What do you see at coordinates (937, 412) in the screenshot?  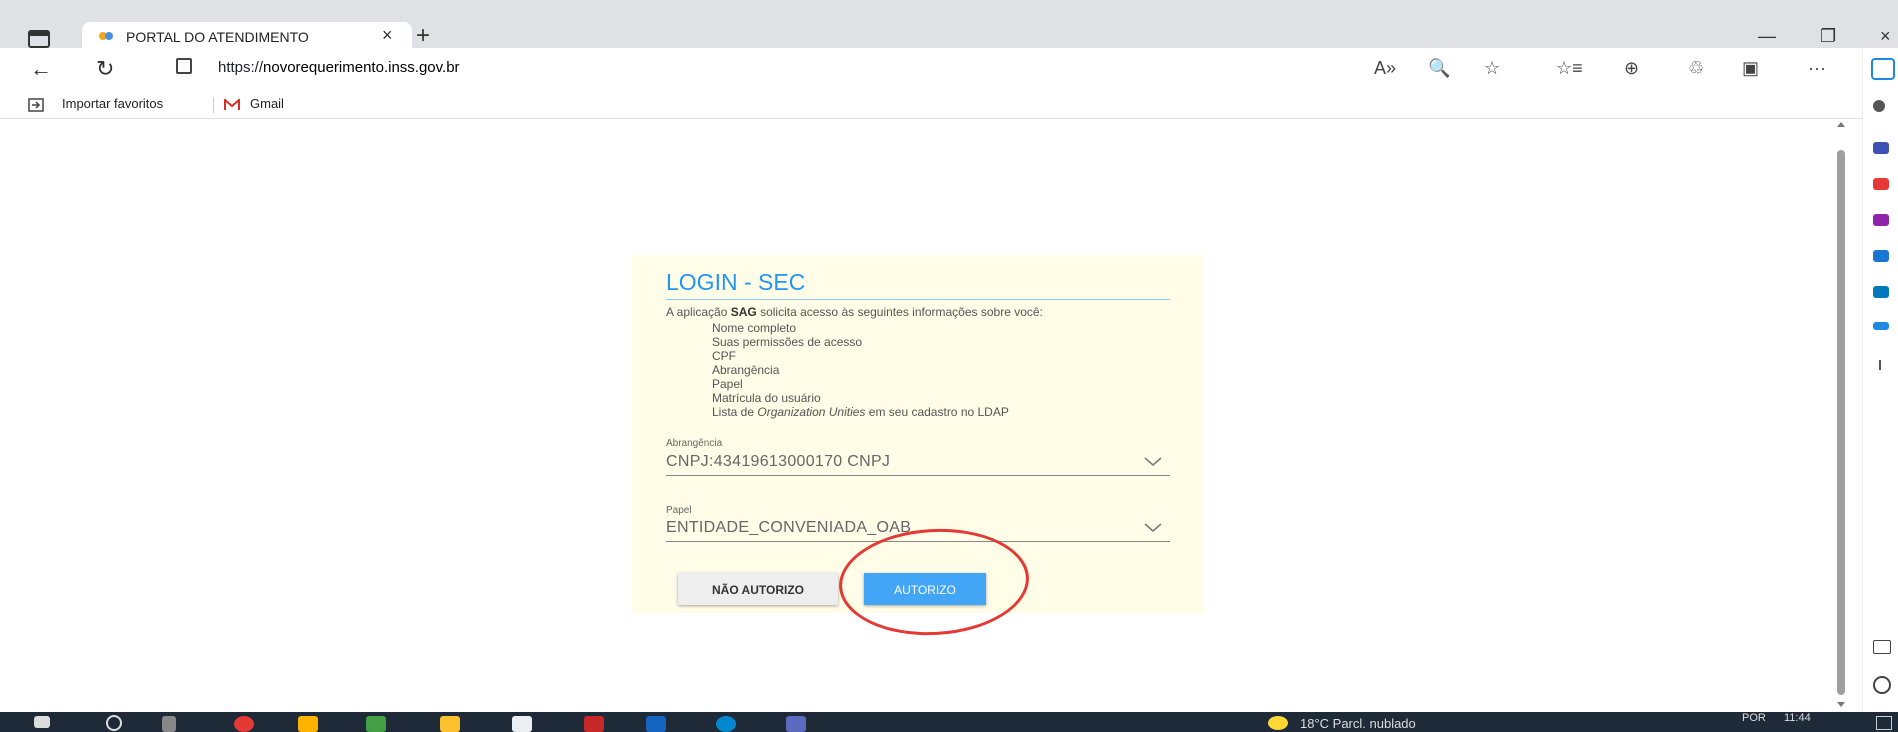 I see `permission-post: em seu cadastro no LDAP` at bounding box center [937, 412].